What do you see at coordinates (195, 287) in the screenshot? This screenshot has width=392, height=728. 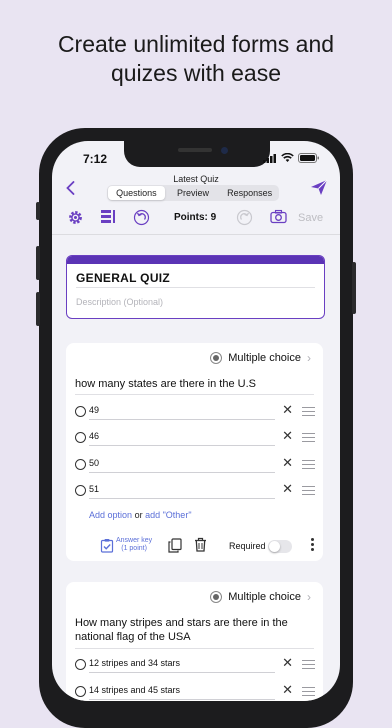 I see `form-header-card: GENERAL QUIZ Description (Optional)` at bounding box center [195, 287].